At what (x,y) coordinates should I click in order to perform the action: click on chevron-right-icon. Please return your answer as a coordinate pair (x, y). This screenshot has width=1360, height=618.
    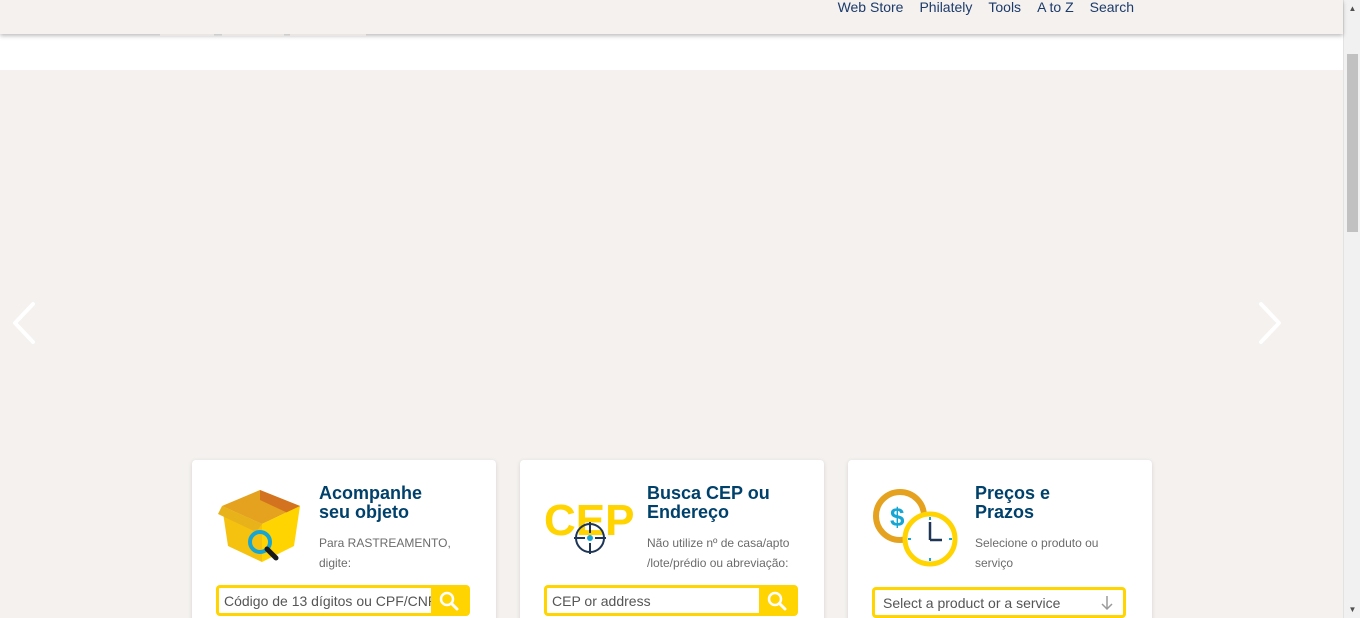
    Looking at the image, I should click on (1270, 323).